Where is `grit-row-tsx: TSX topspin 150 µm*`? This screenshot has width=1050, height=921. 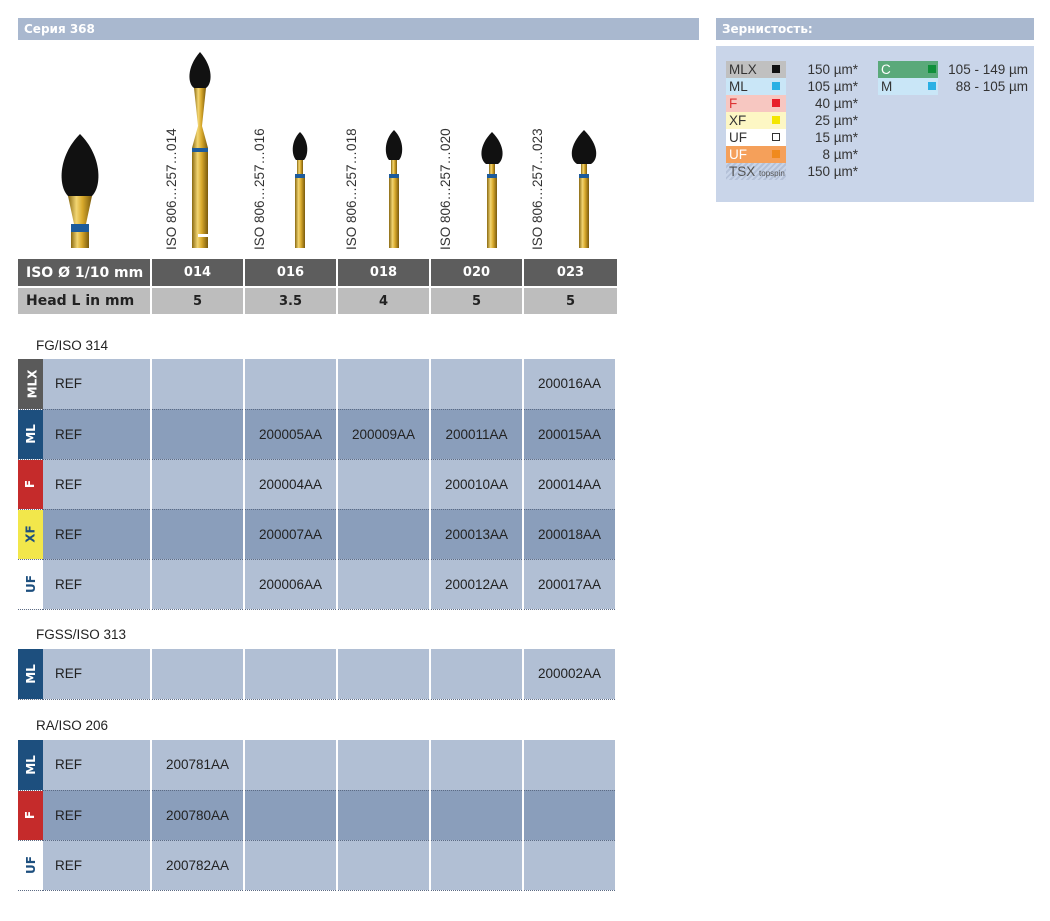
grit-row-tsx: TSX topspin 150 µm* is located at coordinates (796, 171).